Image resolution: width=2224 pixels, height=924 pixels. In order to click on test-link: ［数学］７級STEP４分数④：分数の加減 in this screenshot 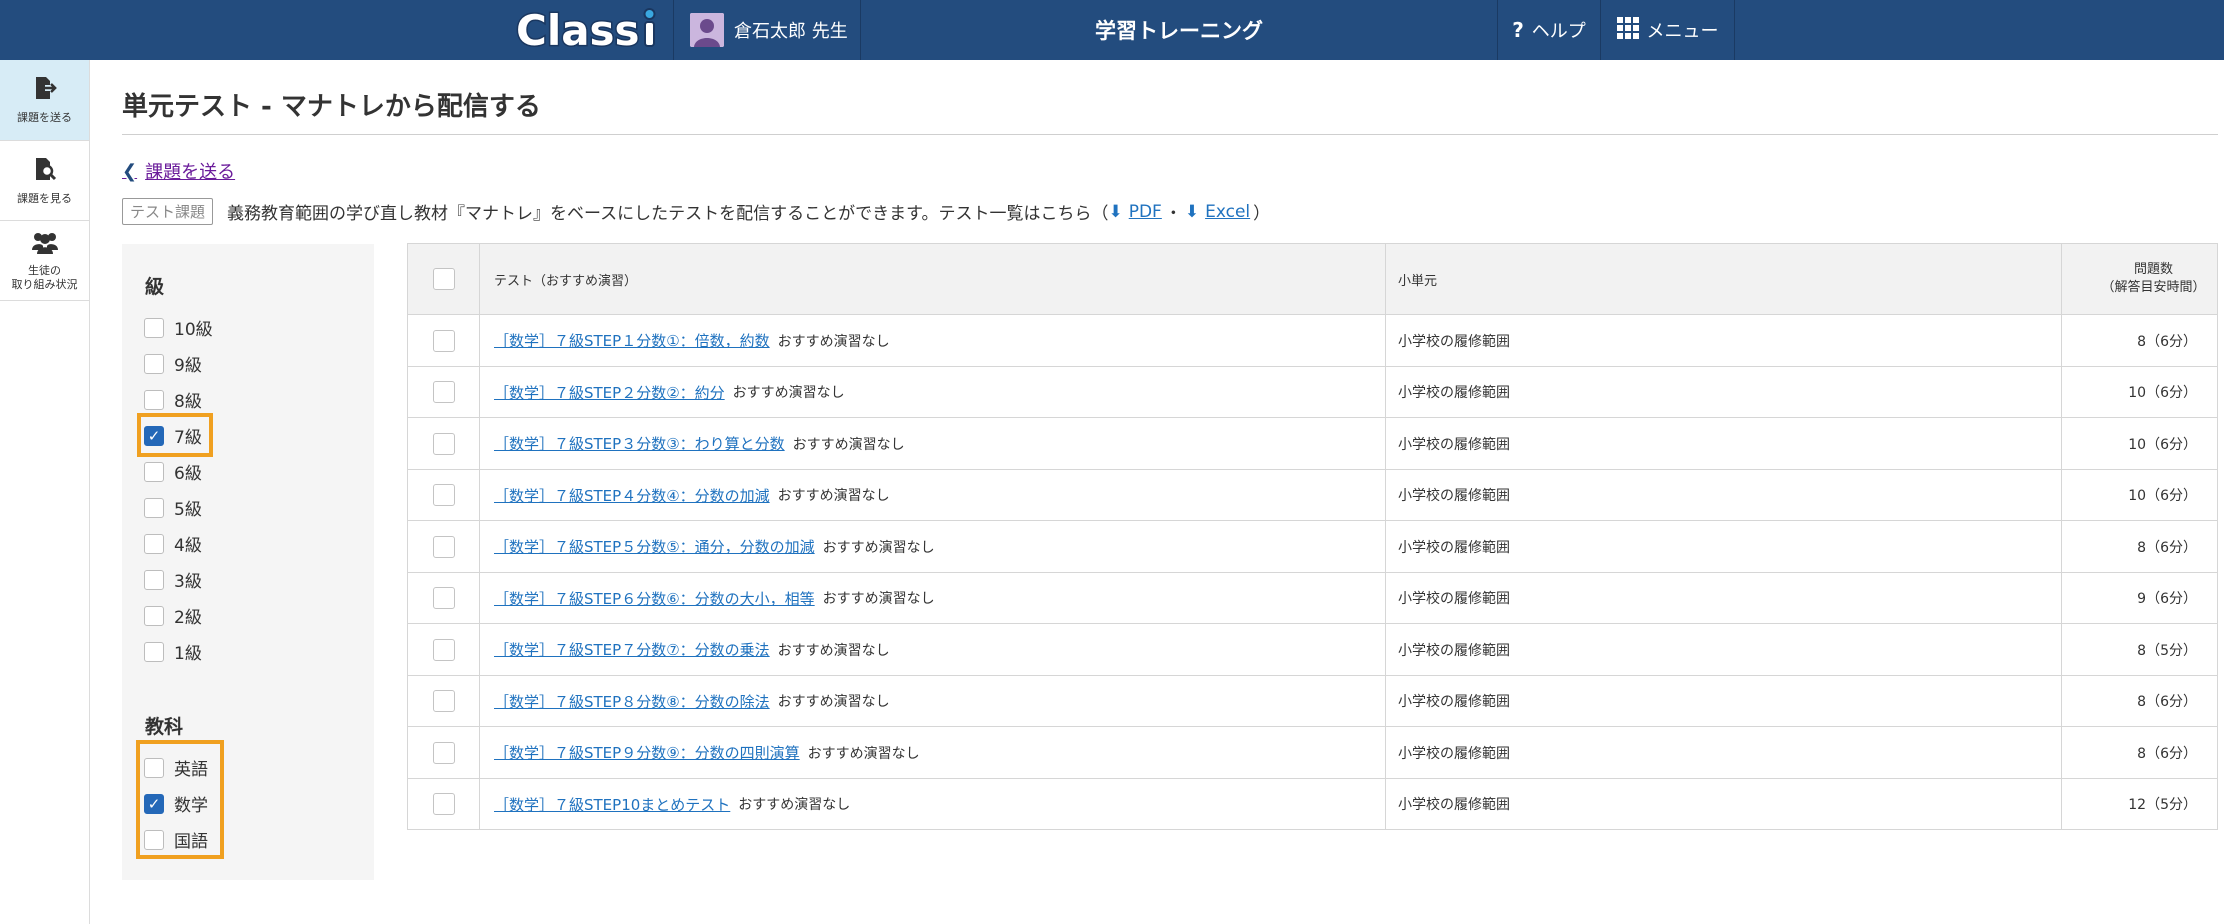, I will do `click(632, 495)`.